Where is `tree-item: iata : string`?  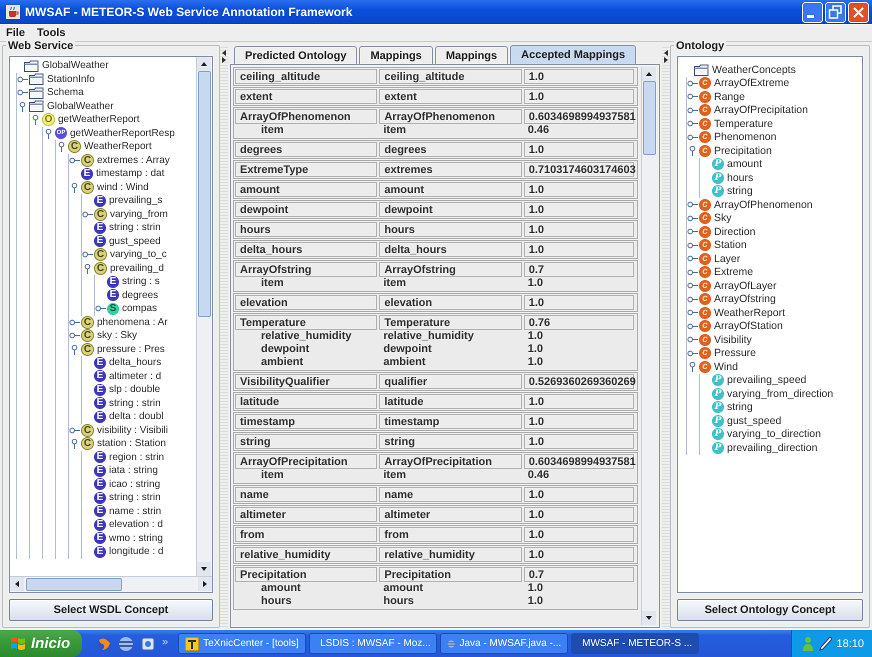 tree-item: iata : string is located at coordinates (133, 470).